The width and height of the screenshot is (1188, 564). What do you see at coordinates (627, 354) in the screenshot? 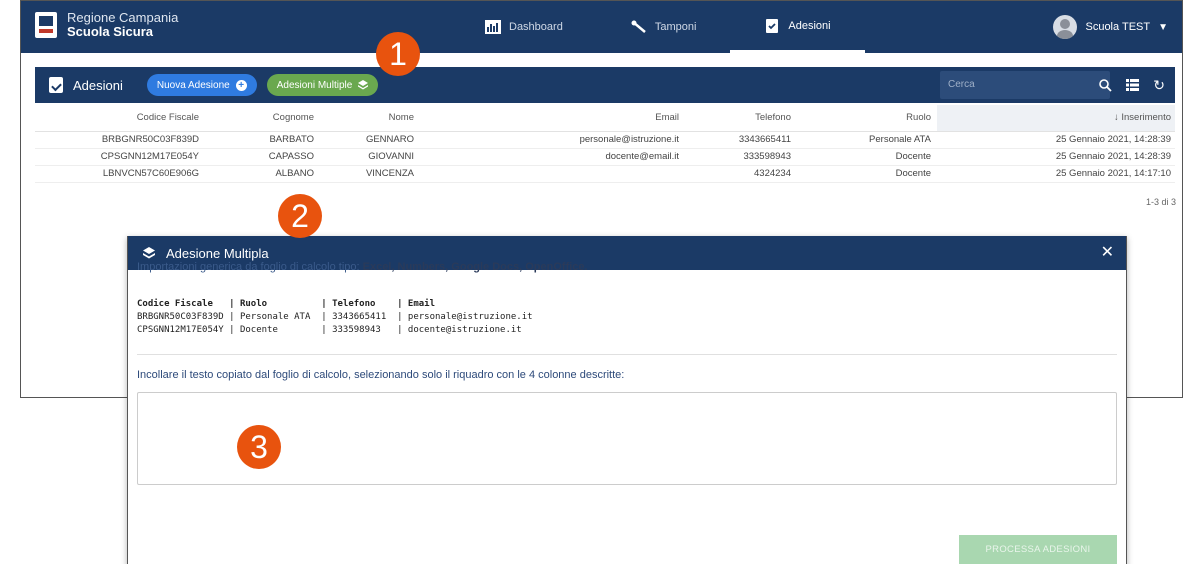
I see `divider` at bounding box center [627, 354].